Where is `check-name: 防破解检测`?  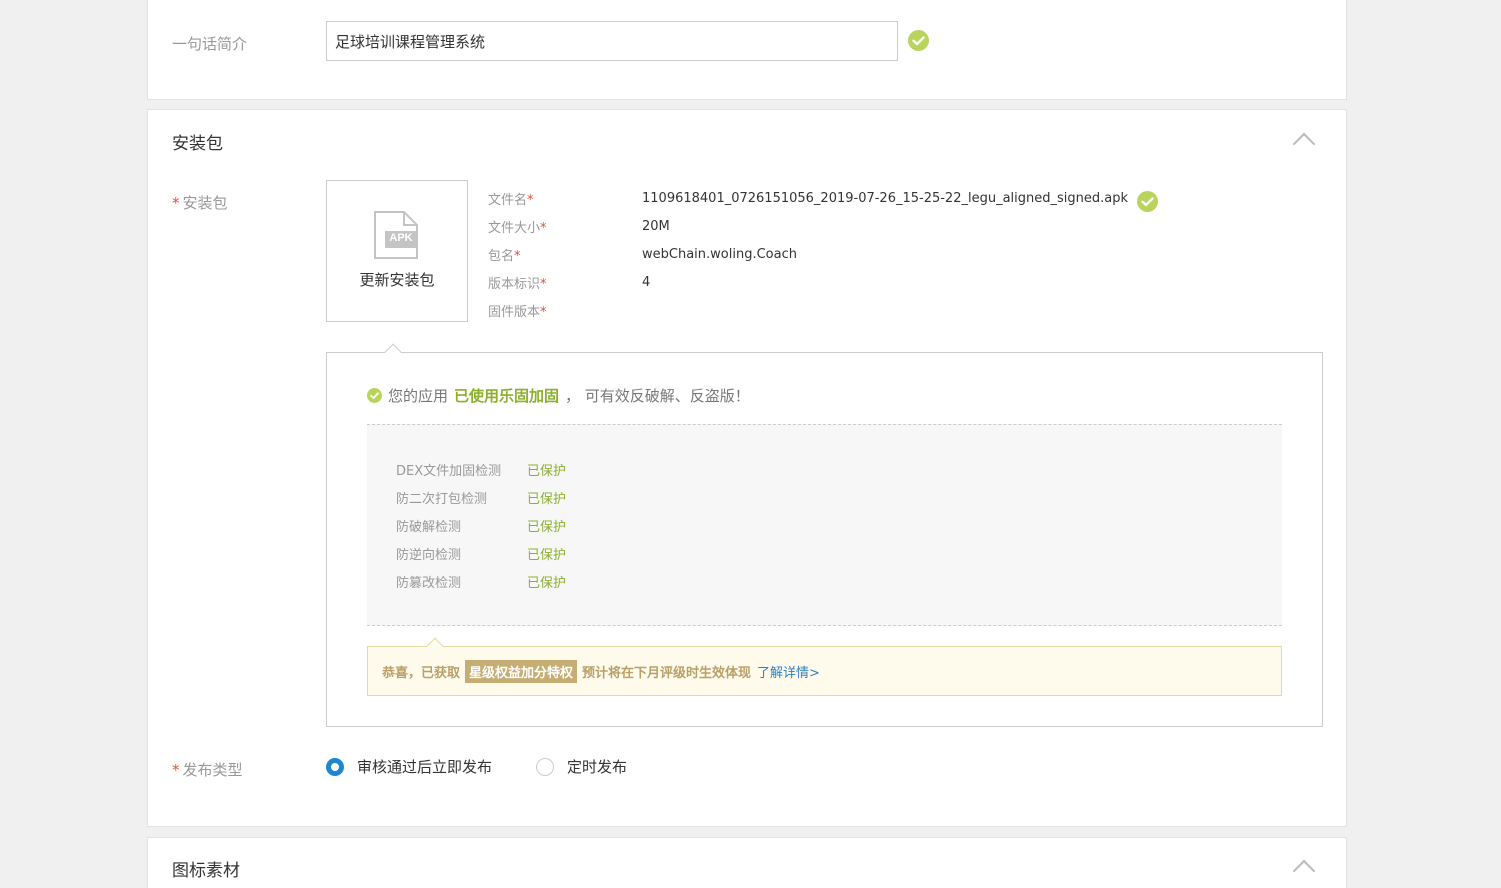 check-name: 防破解检测 is located at coordinates (429, 527).